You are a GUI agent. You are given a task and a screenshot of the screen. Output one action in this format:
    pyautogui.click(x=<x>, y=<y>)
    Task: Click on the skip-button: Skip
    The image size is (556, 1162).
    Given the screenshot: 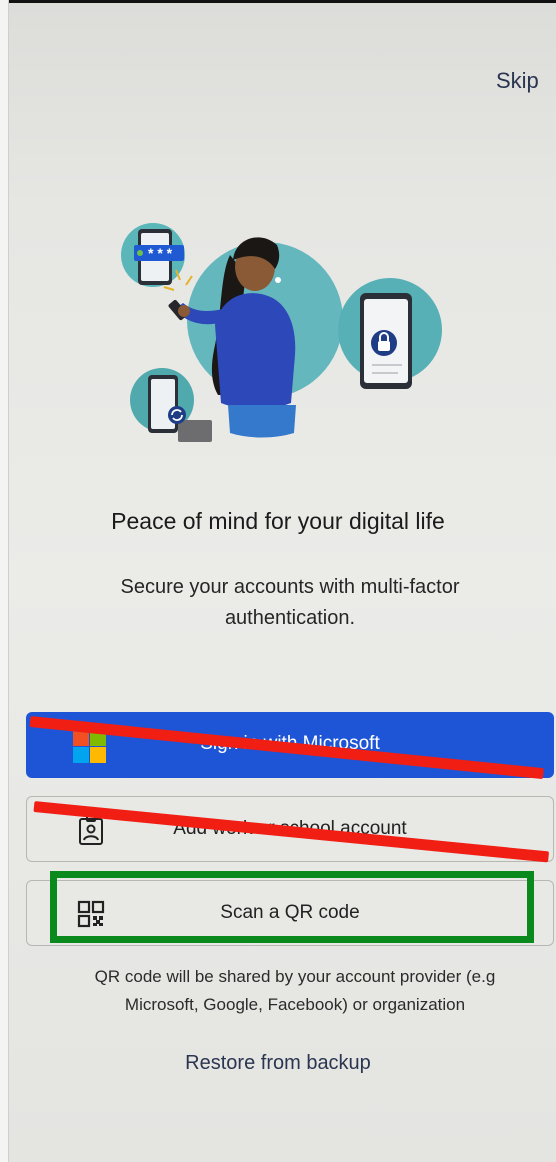 What is the action you would take?
    pyautogui.click(x=517, y=81)
    